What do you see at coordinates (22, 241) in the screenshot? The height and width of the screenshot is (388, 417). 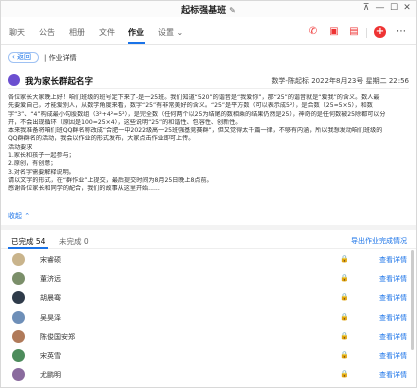 I see `completed-label: 已完成` at bounding box center [22, 241].